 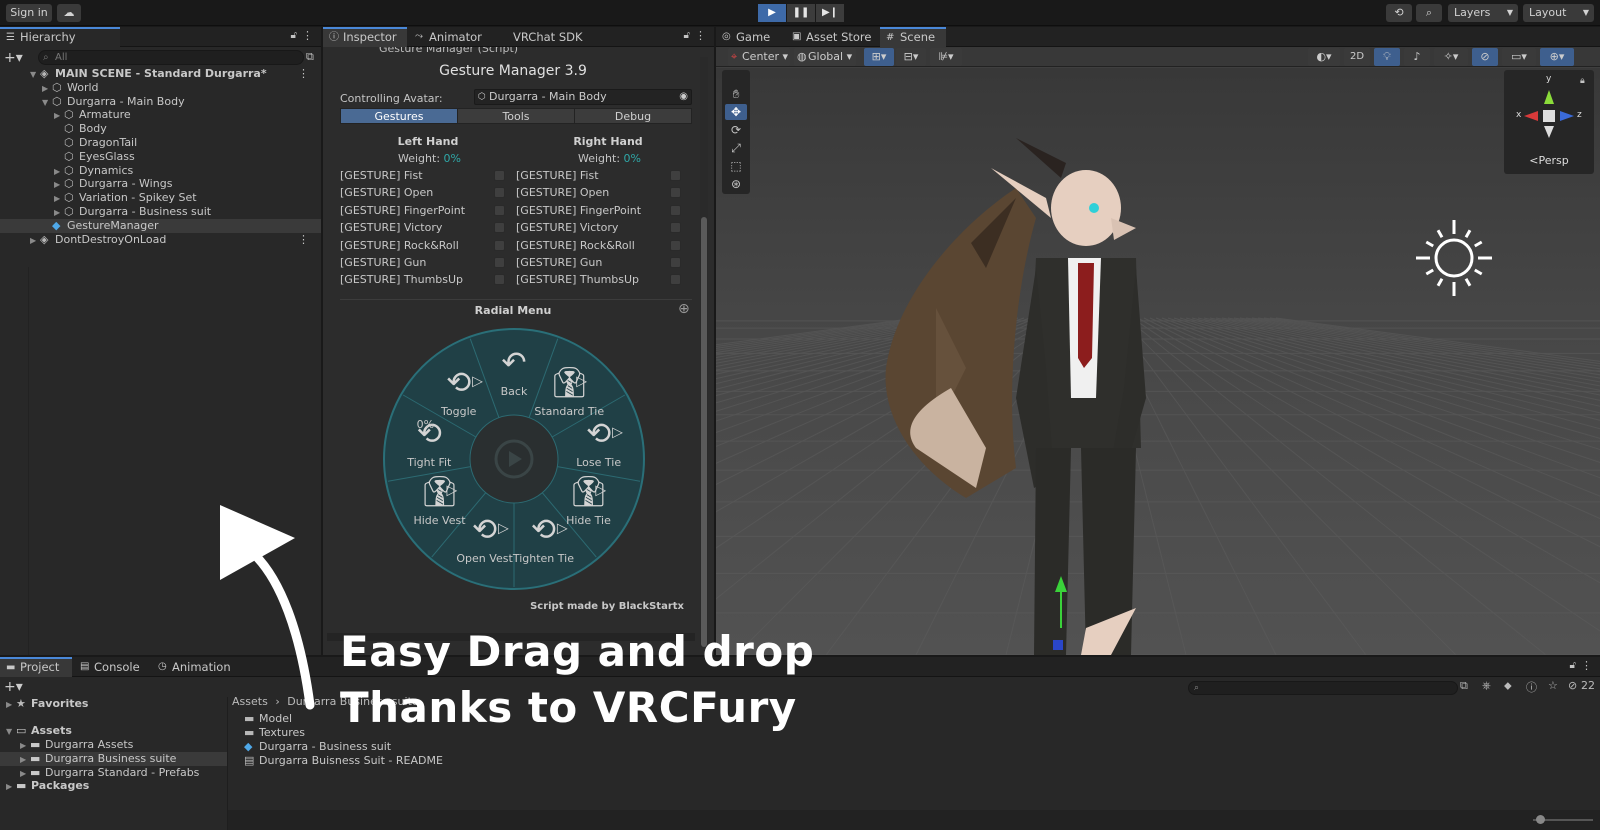 What do you see at coordinates (113, 704) in the screenshot?
I see `project-tree-item: ▶ ★ Favorites` at bounding box center [113, 704].